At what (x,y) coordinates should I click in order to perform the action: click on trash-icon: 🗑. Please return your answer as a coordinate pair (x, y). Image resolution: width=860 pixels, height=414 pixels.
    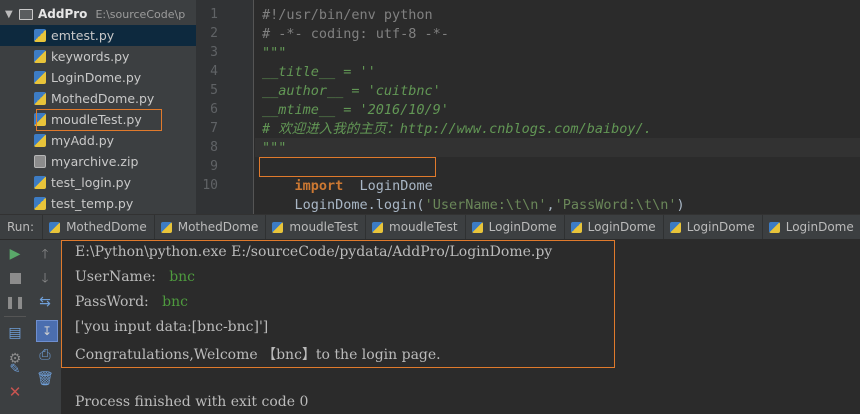
    Looking at the image, I should click on (45, 379).